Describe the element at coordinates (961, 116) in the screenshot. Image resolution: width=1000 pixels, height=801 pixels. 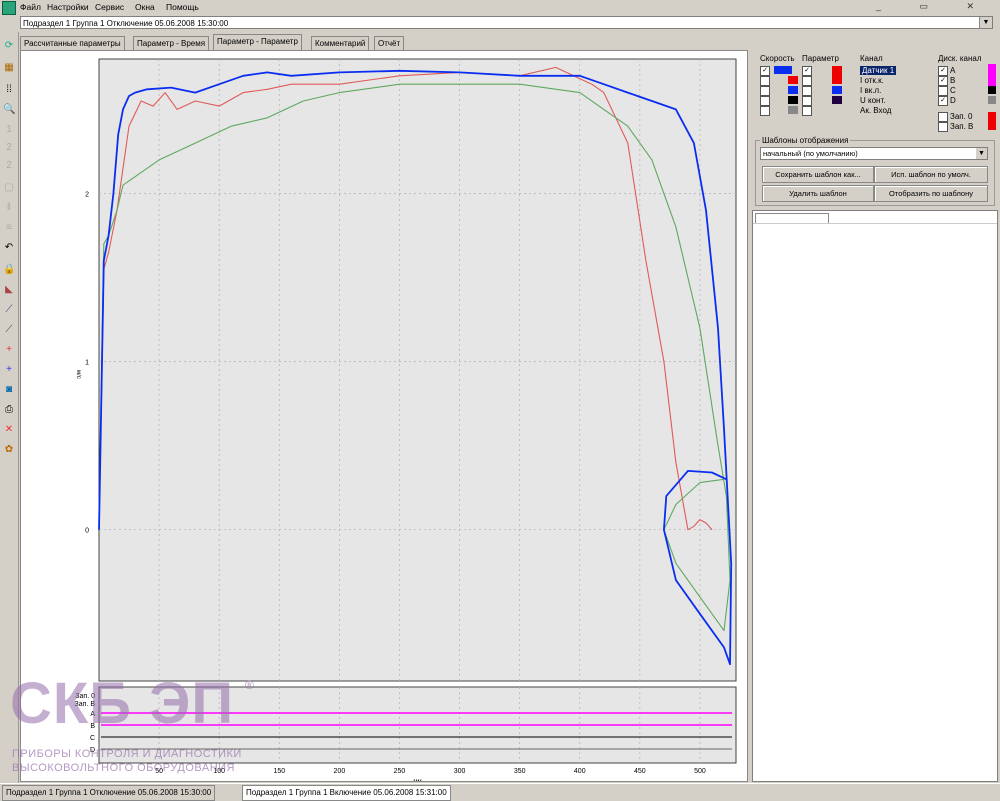
I see `zap0-label: Зап. 0` at that location.